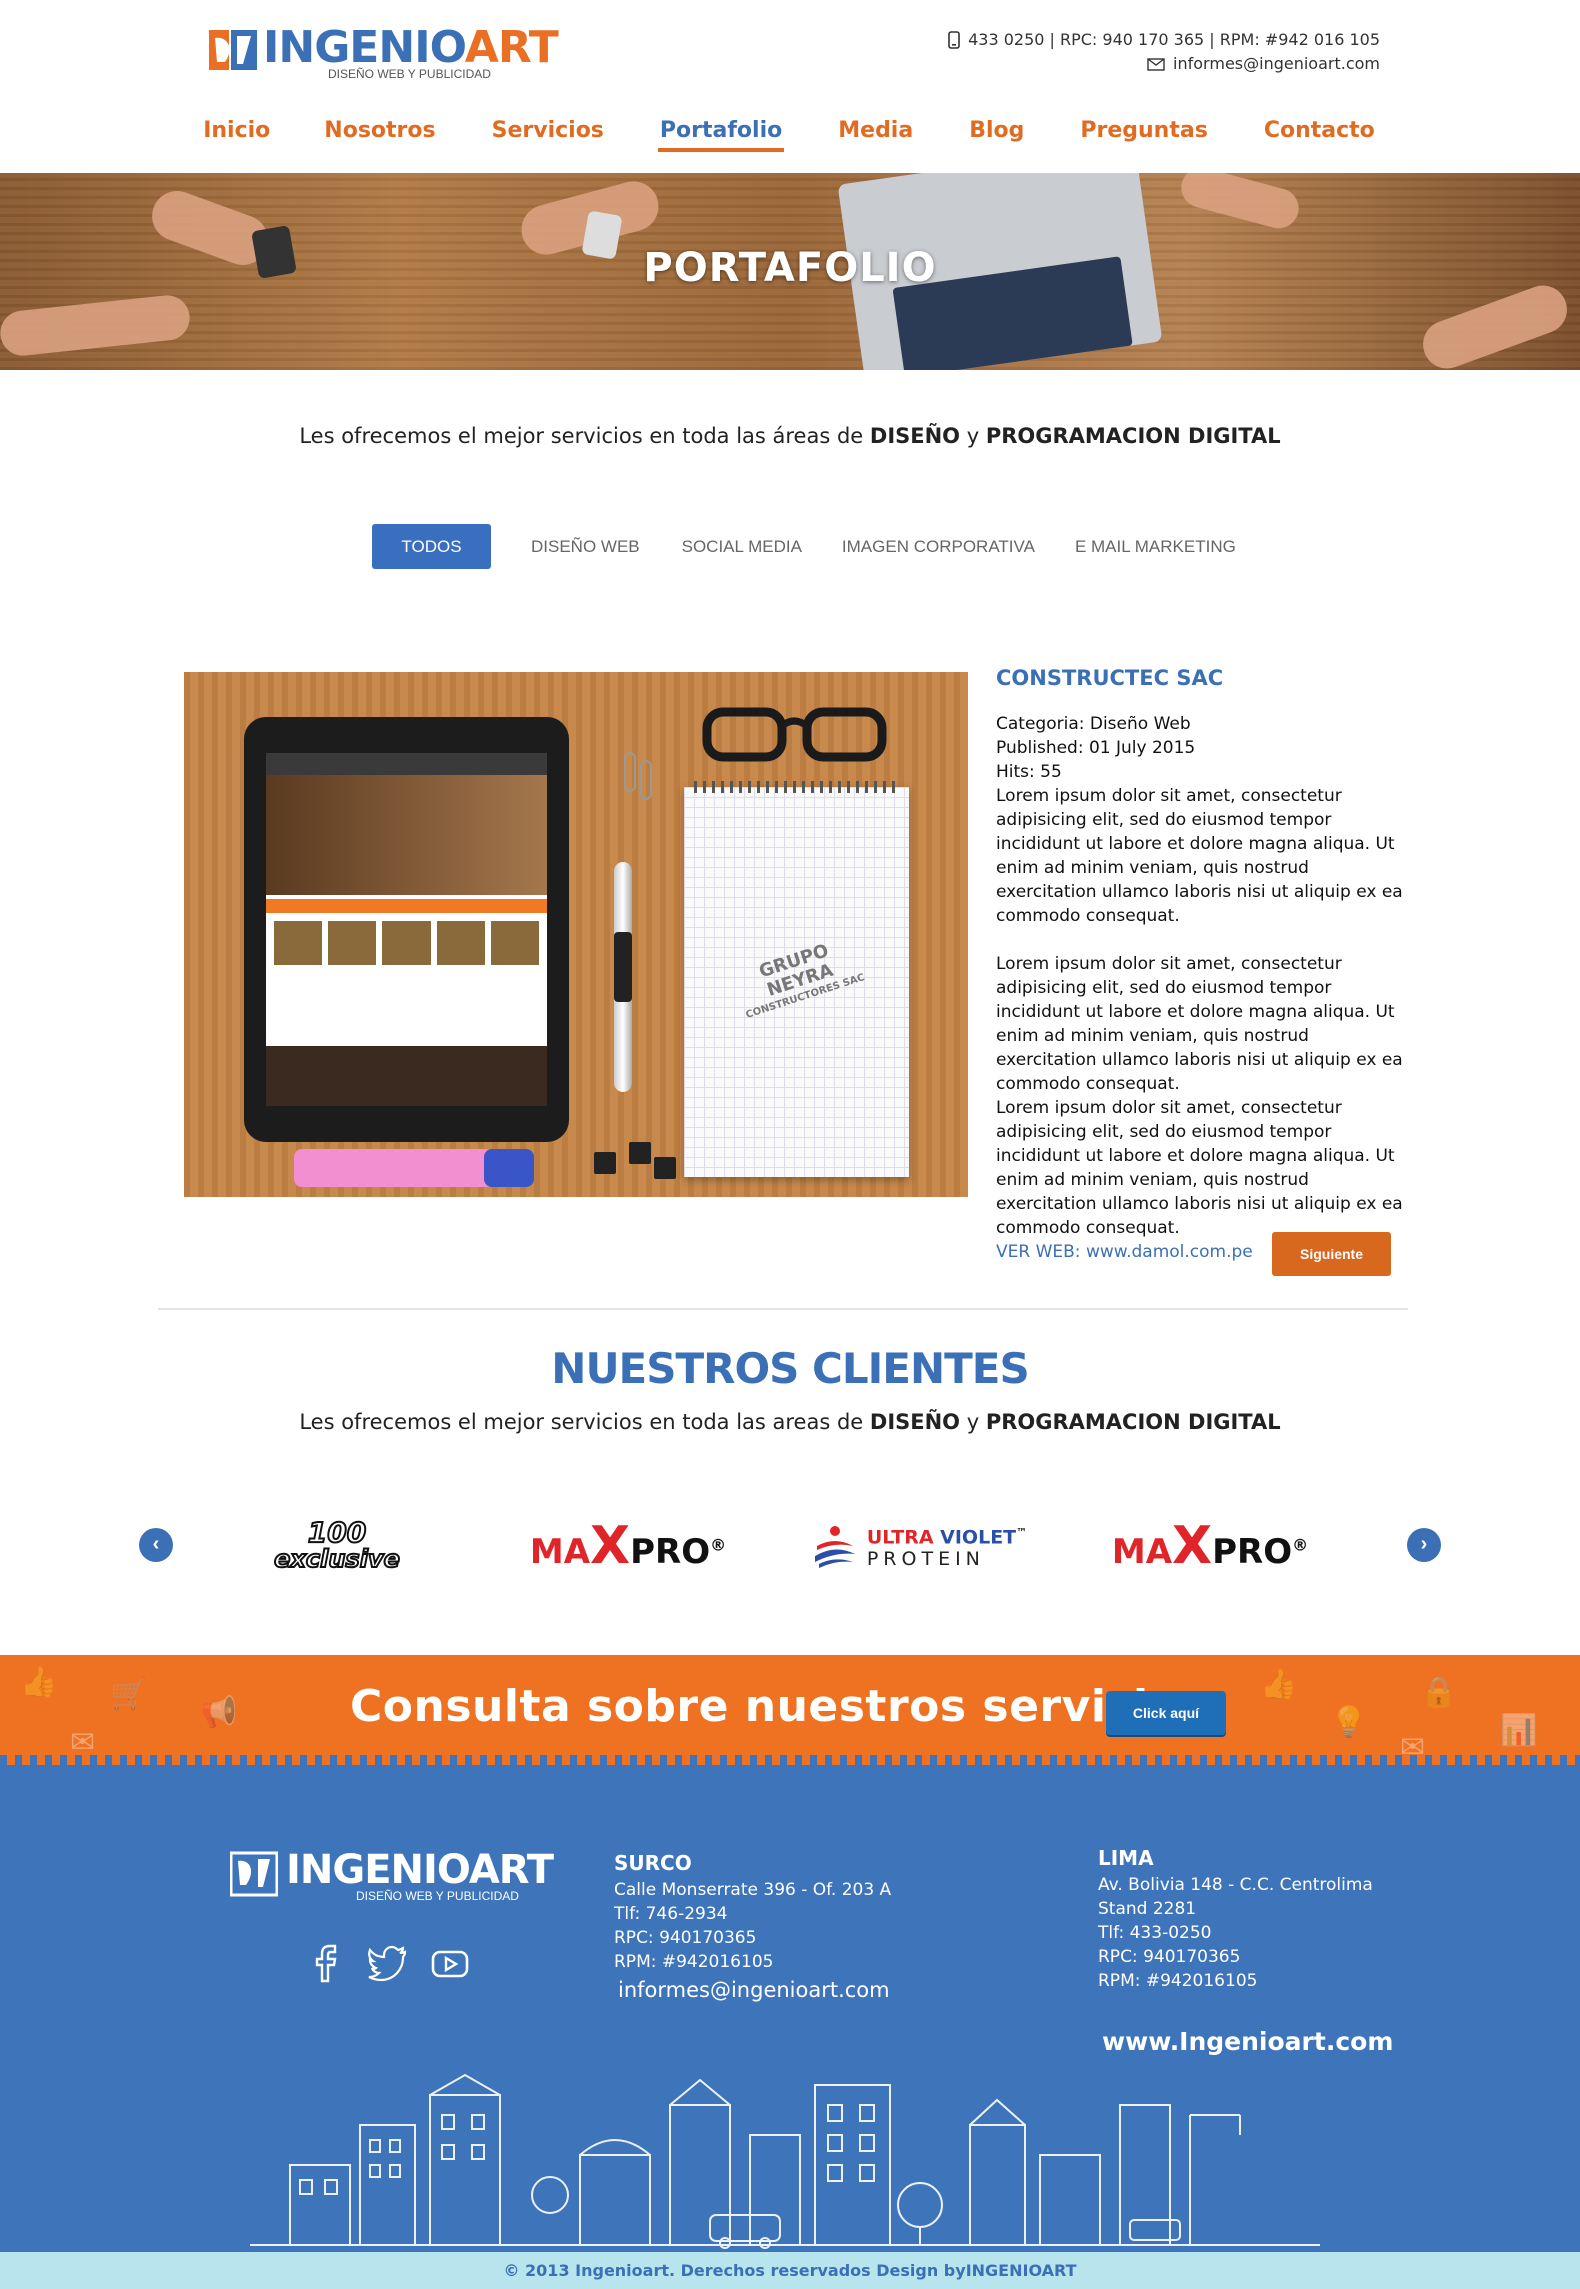 The height and width of the screenshot is (2289, 1580). What do you see at coordinates (409, 74) in the screenshot?
I see `logo-tagline: DISEÑO WEB Y PUBLICIDAD` at bounding box center [409, 74].